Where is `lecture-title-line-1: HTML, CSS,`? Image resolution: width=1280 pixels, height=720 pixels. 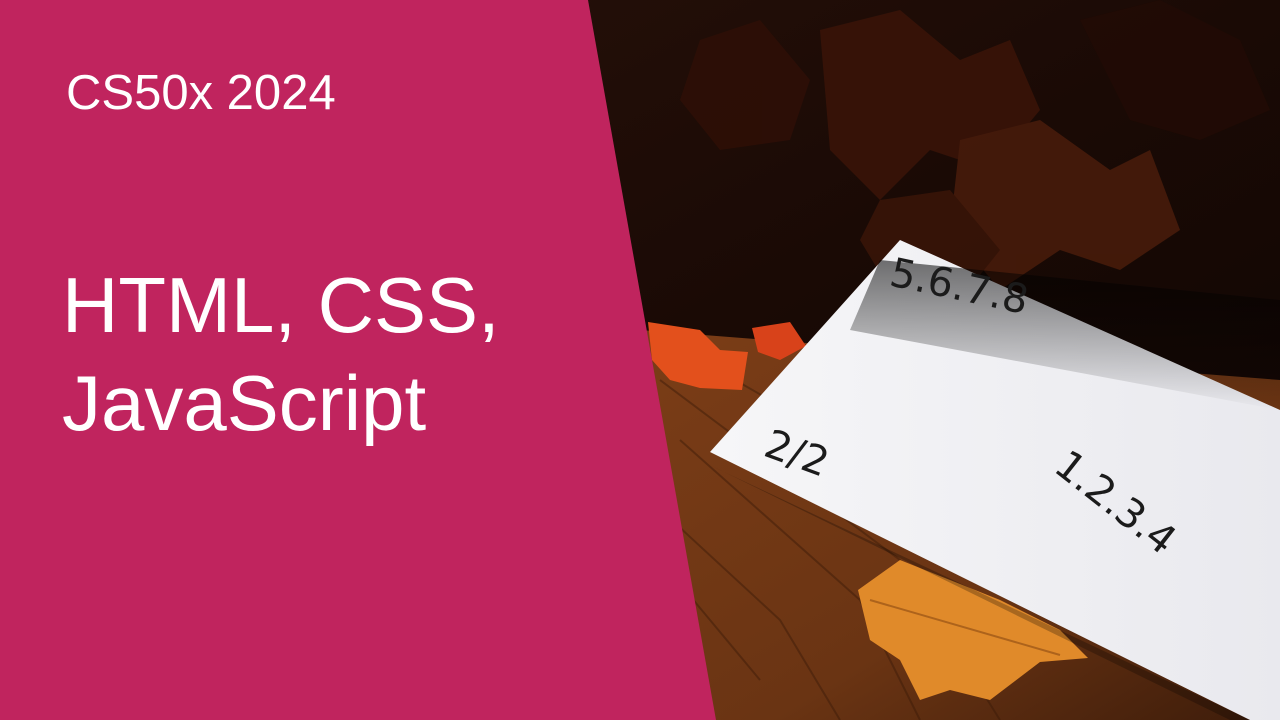 lecture-title-line-1: HTML, CSS, is located at coordinates (281, 305).